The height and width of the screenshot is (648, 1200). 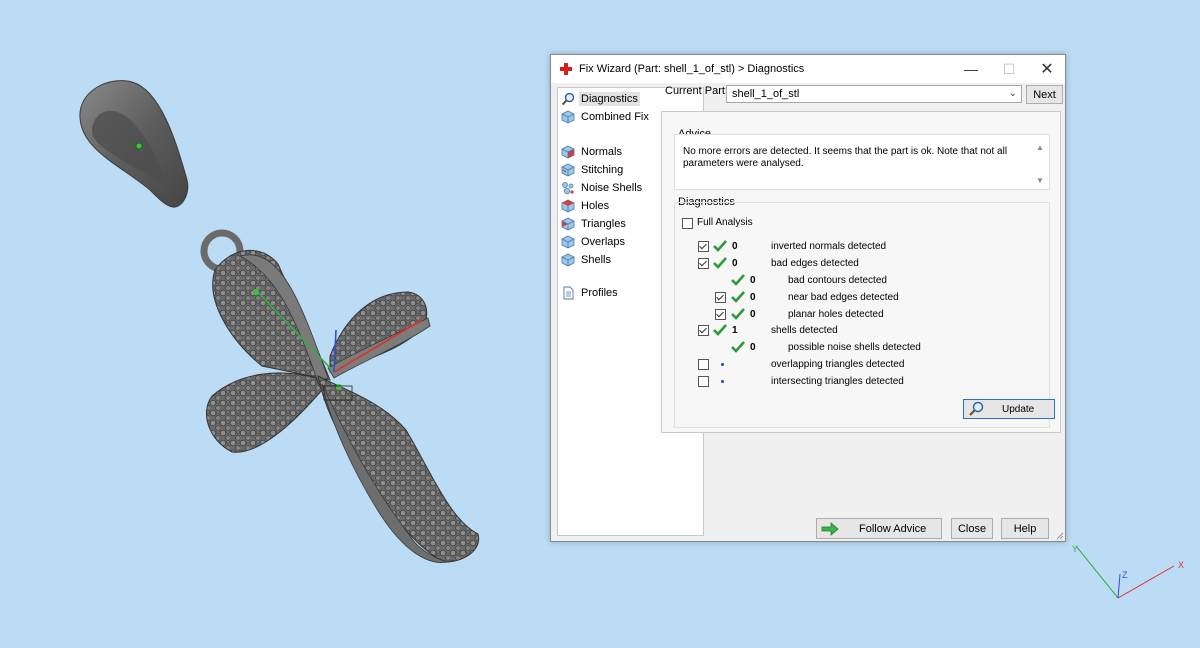 What do you see at coordinates (815, 263) in the screenshot?
I see `diag-label: bad edges detected` at bounding box center [815, 263].